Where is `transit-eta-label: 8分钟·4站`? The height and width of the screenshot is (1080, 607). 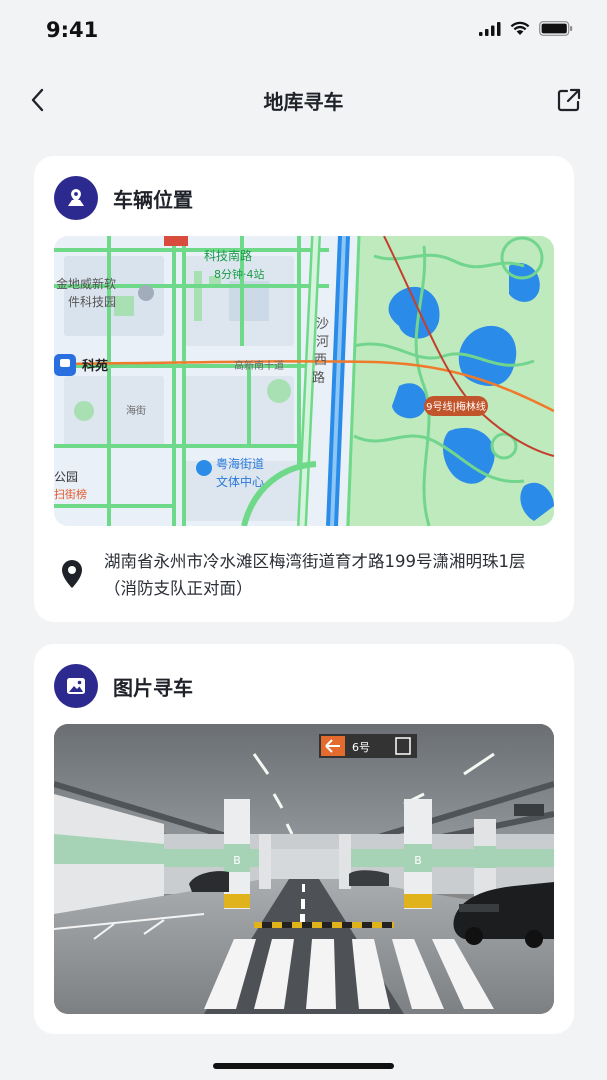
transit-eta-label: 8分钟·4站 is located at coordinates (239, 274).